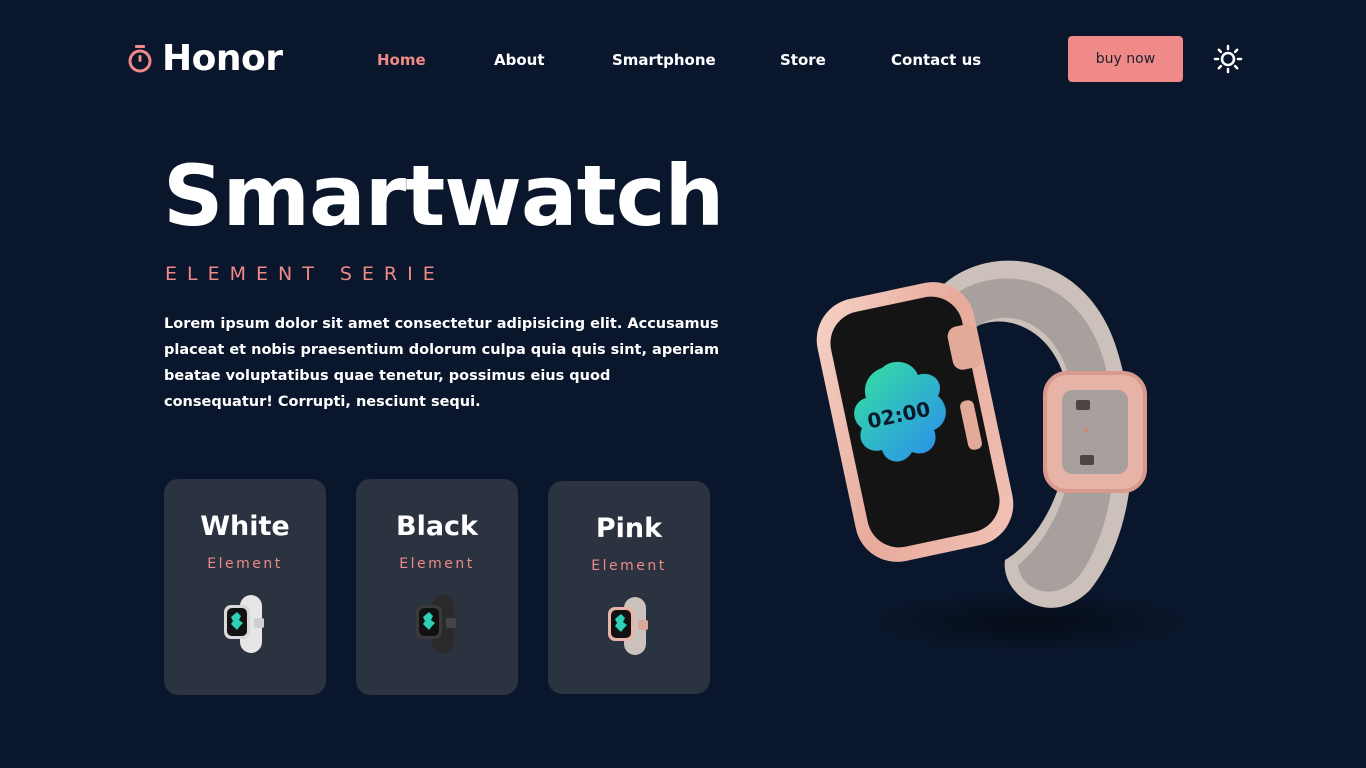  What do you see at coordinates (629, 528) in the screenshot?
I see `card-title: Pink` at bounding box center [629, 528].